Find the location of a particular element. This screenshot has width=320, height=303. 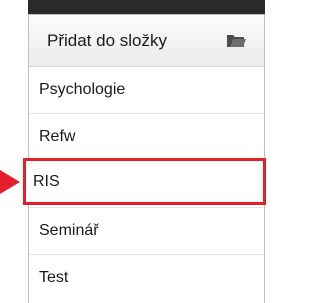

menu-item-seminar: Seminář is located at coordinates (146, 230).